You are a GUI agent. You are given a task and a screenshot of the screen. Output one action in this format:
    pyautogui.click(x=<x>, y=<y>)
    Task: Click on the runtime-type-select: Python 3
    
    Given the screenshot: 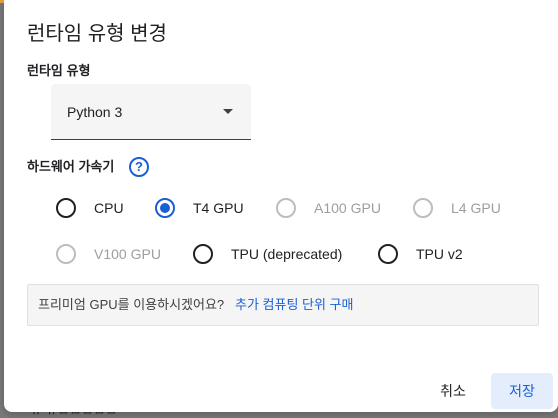 What is the action you would take?
    pyautogui.click(x=151, y=112)
    